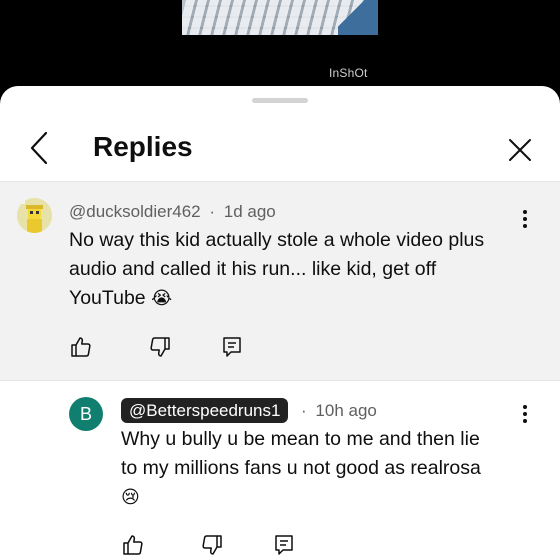 The width and height of the screenshot is (560, 560). Describe the element at coordinates (280, 145) in the screenshot. I see `replies-header: Replies` at that location.